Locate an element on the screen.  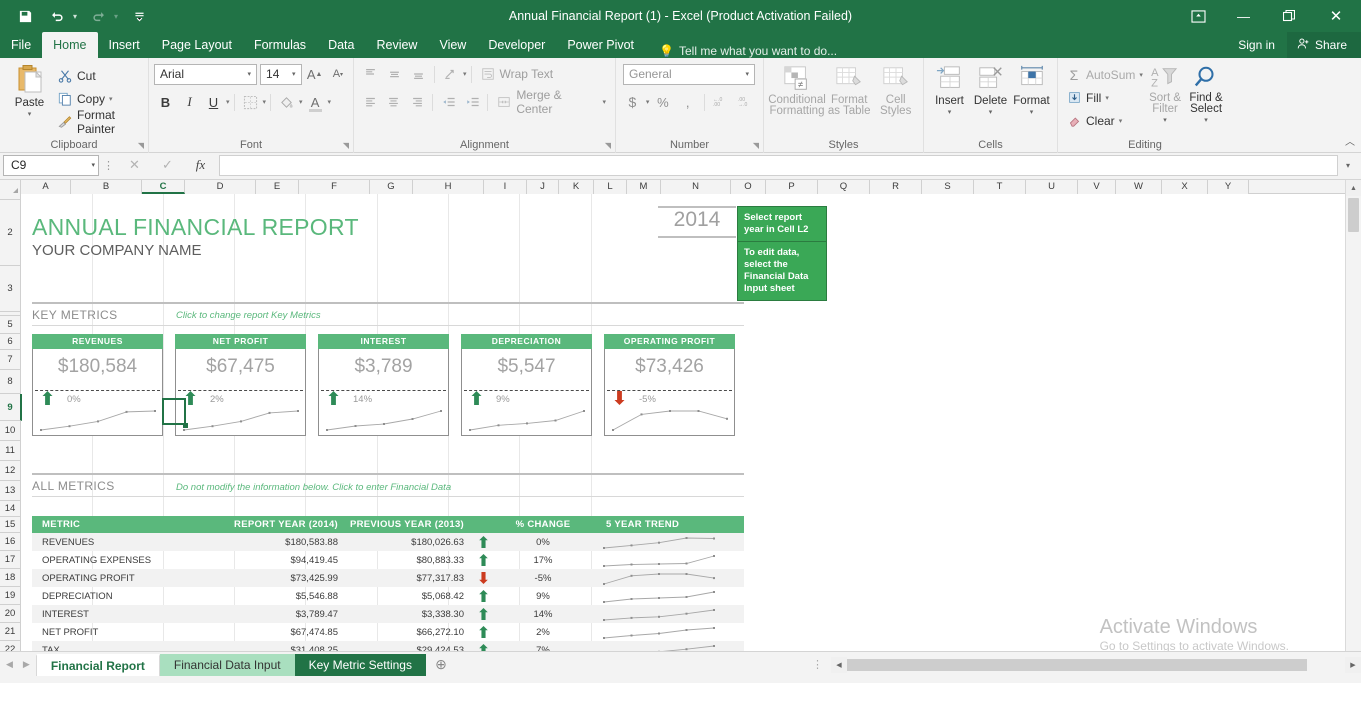
fill-handle is located at coordinates (185, 425).